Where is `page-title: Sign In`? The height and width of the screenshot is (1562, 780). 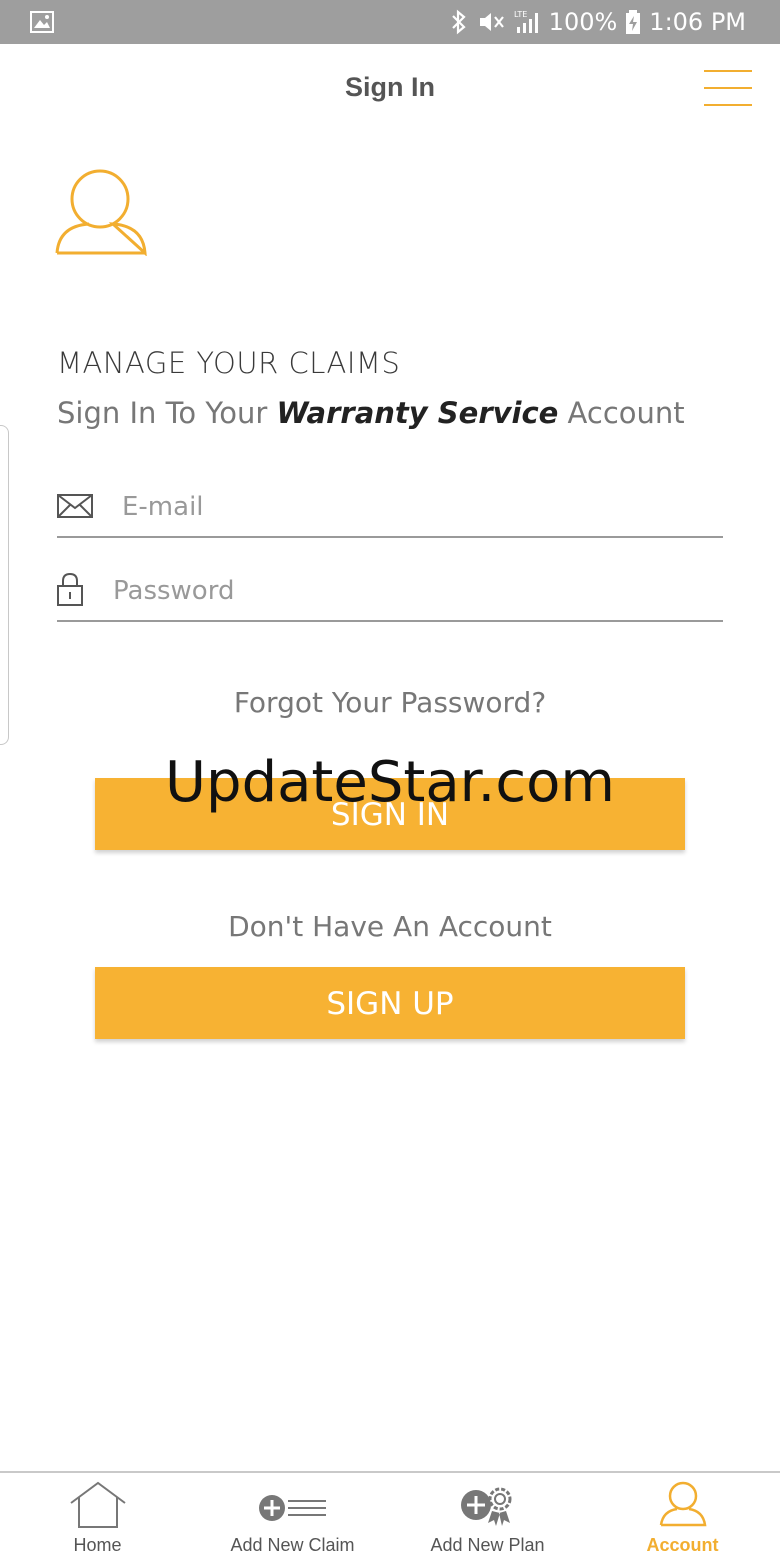
page-title: Sign In is located at coordinates (390, 87).